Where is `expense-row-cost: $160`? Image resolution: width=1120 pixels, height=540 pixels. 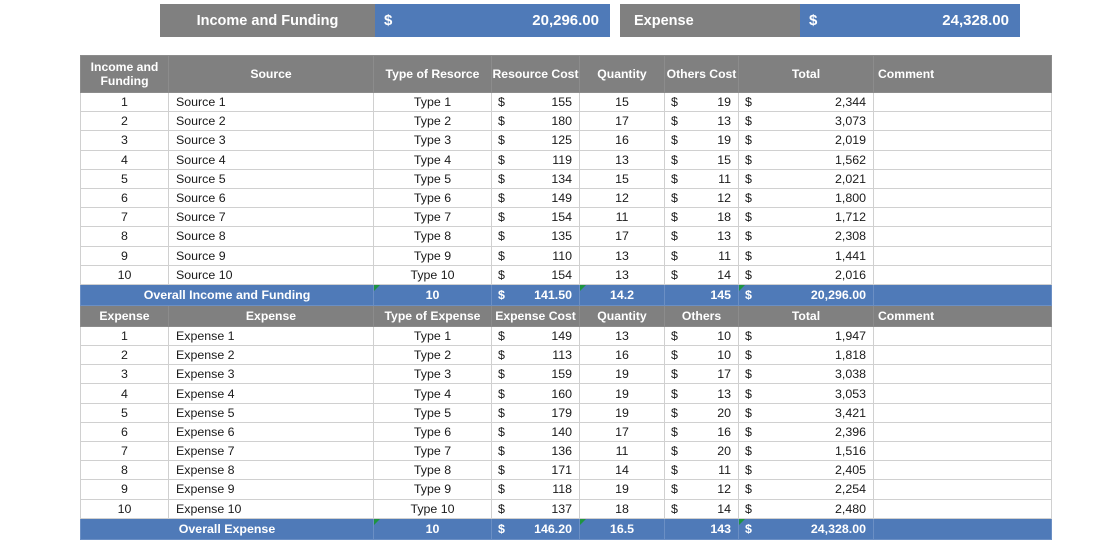
expense-row-cost: $160 is located at coordinates (535, 393).